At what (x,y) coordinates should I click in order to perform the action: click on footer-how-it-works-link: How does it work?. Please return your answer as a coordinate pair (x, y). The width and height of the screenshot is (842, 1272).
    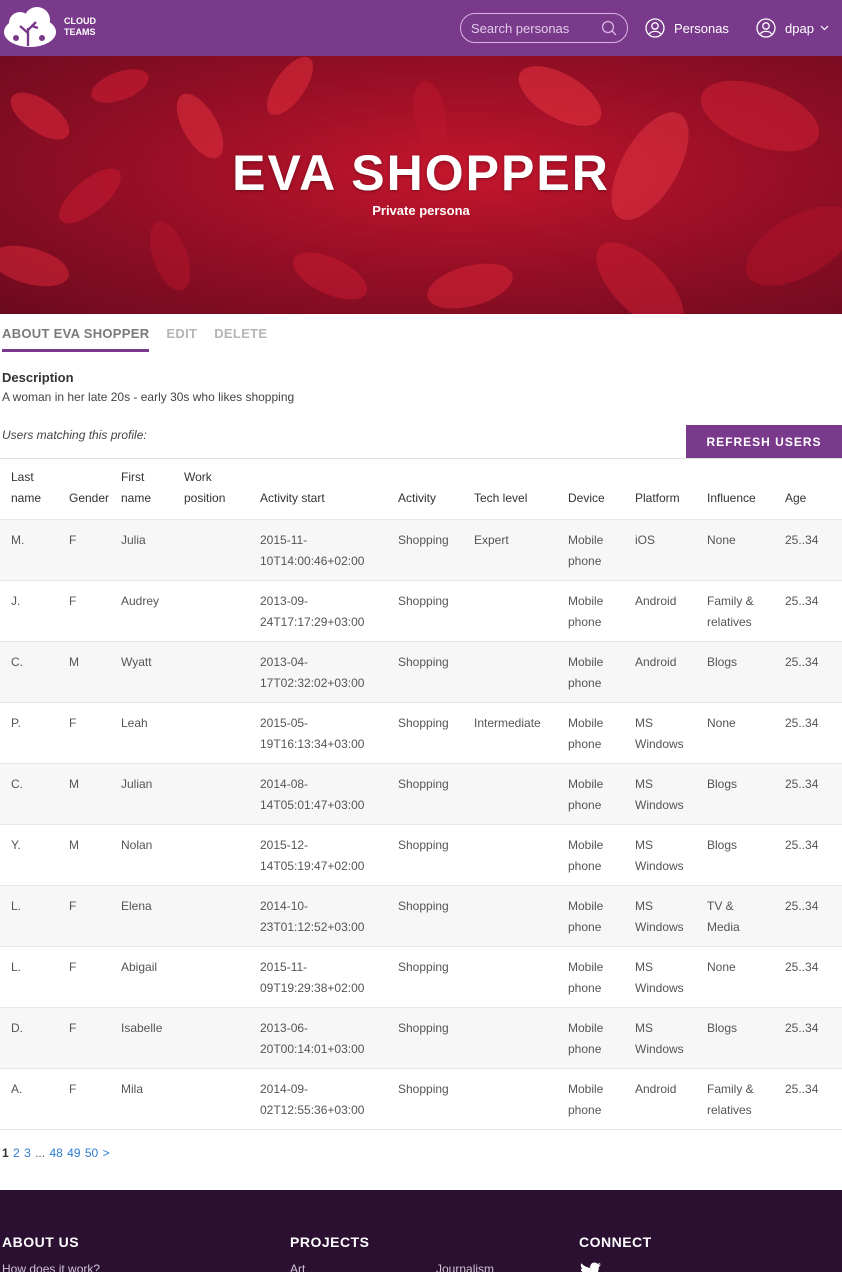
    Looking at the image, I should click on (51, 1267).